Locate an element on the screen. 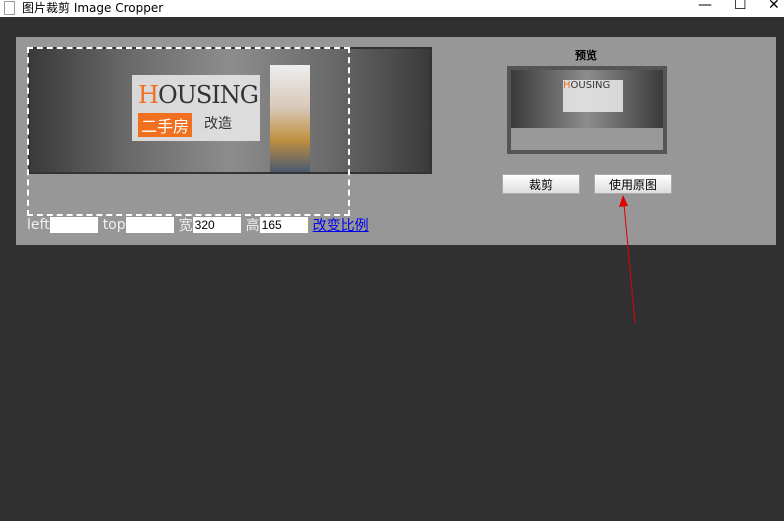  annotation-arrow is located at coordinates (627, 259).